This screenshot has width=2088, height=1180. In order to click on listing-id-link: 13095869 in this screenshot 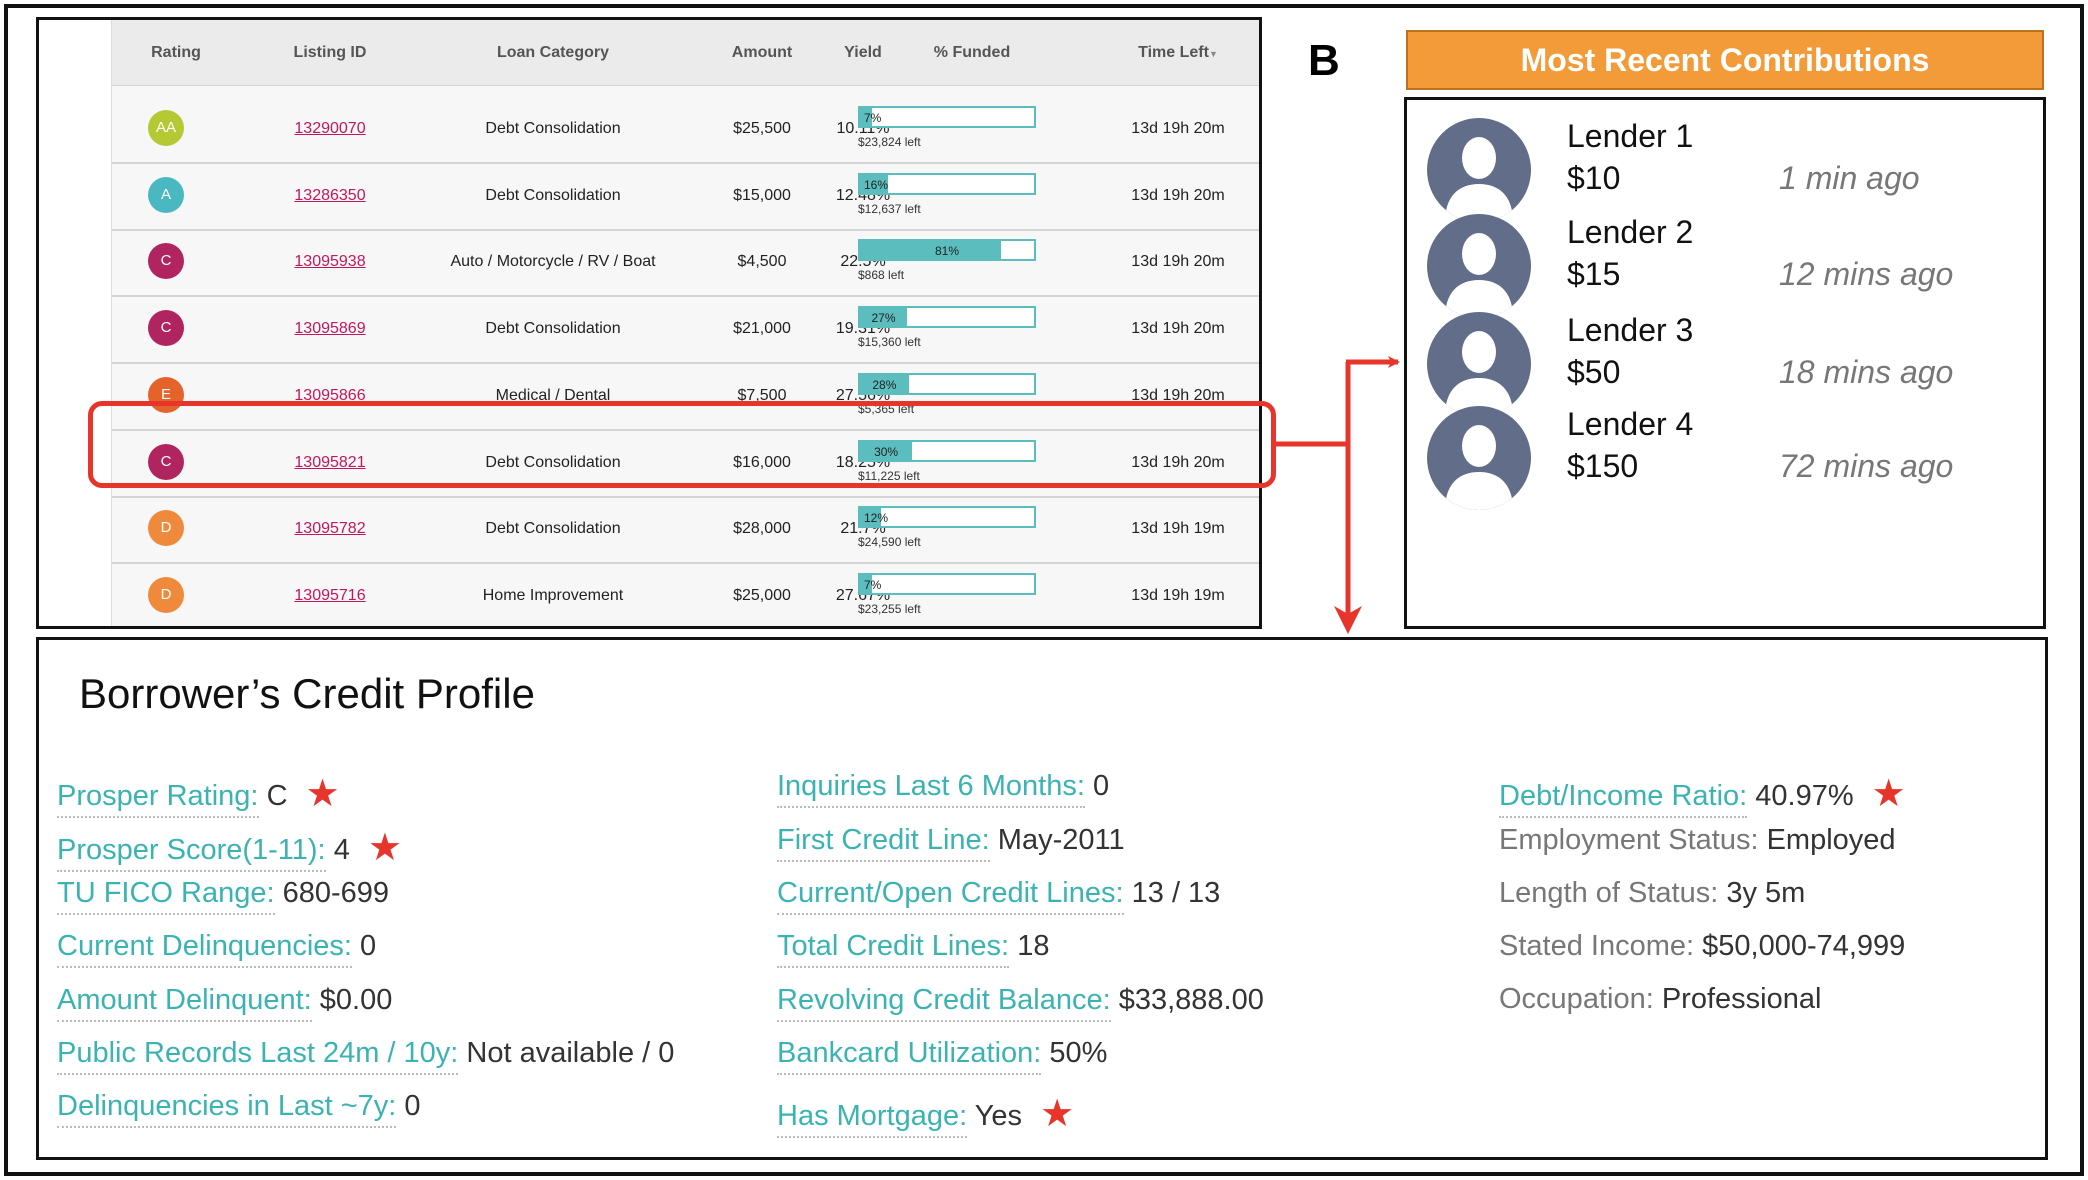, I will do `click(330, 329)`.